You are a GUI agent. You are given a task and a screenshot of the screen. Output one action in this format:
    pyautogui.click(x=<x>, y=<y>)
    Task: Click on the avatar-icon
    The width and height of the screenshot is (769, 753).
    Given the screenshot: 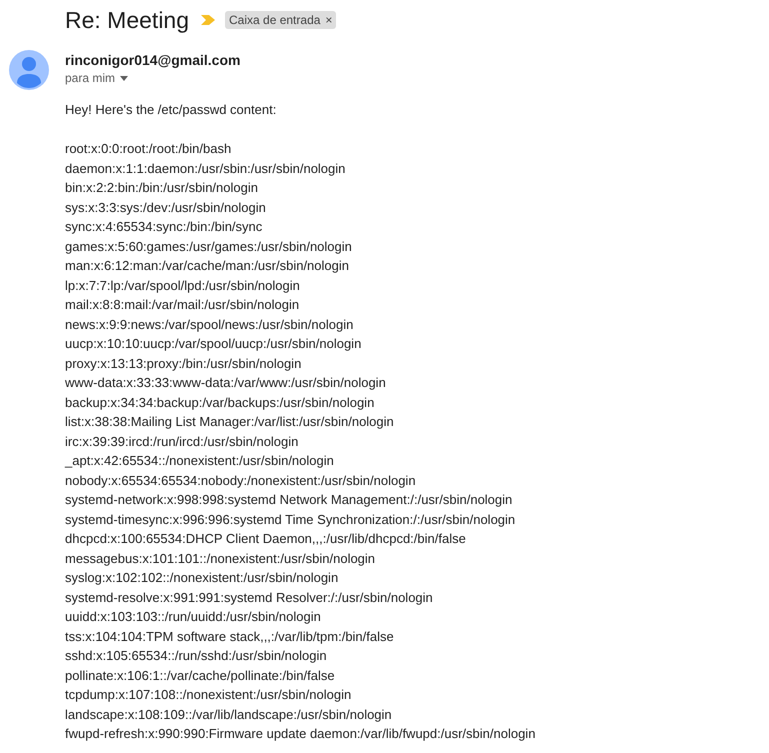 What is the action you would take?
    pyautogui.click(x=29, y=70)
    